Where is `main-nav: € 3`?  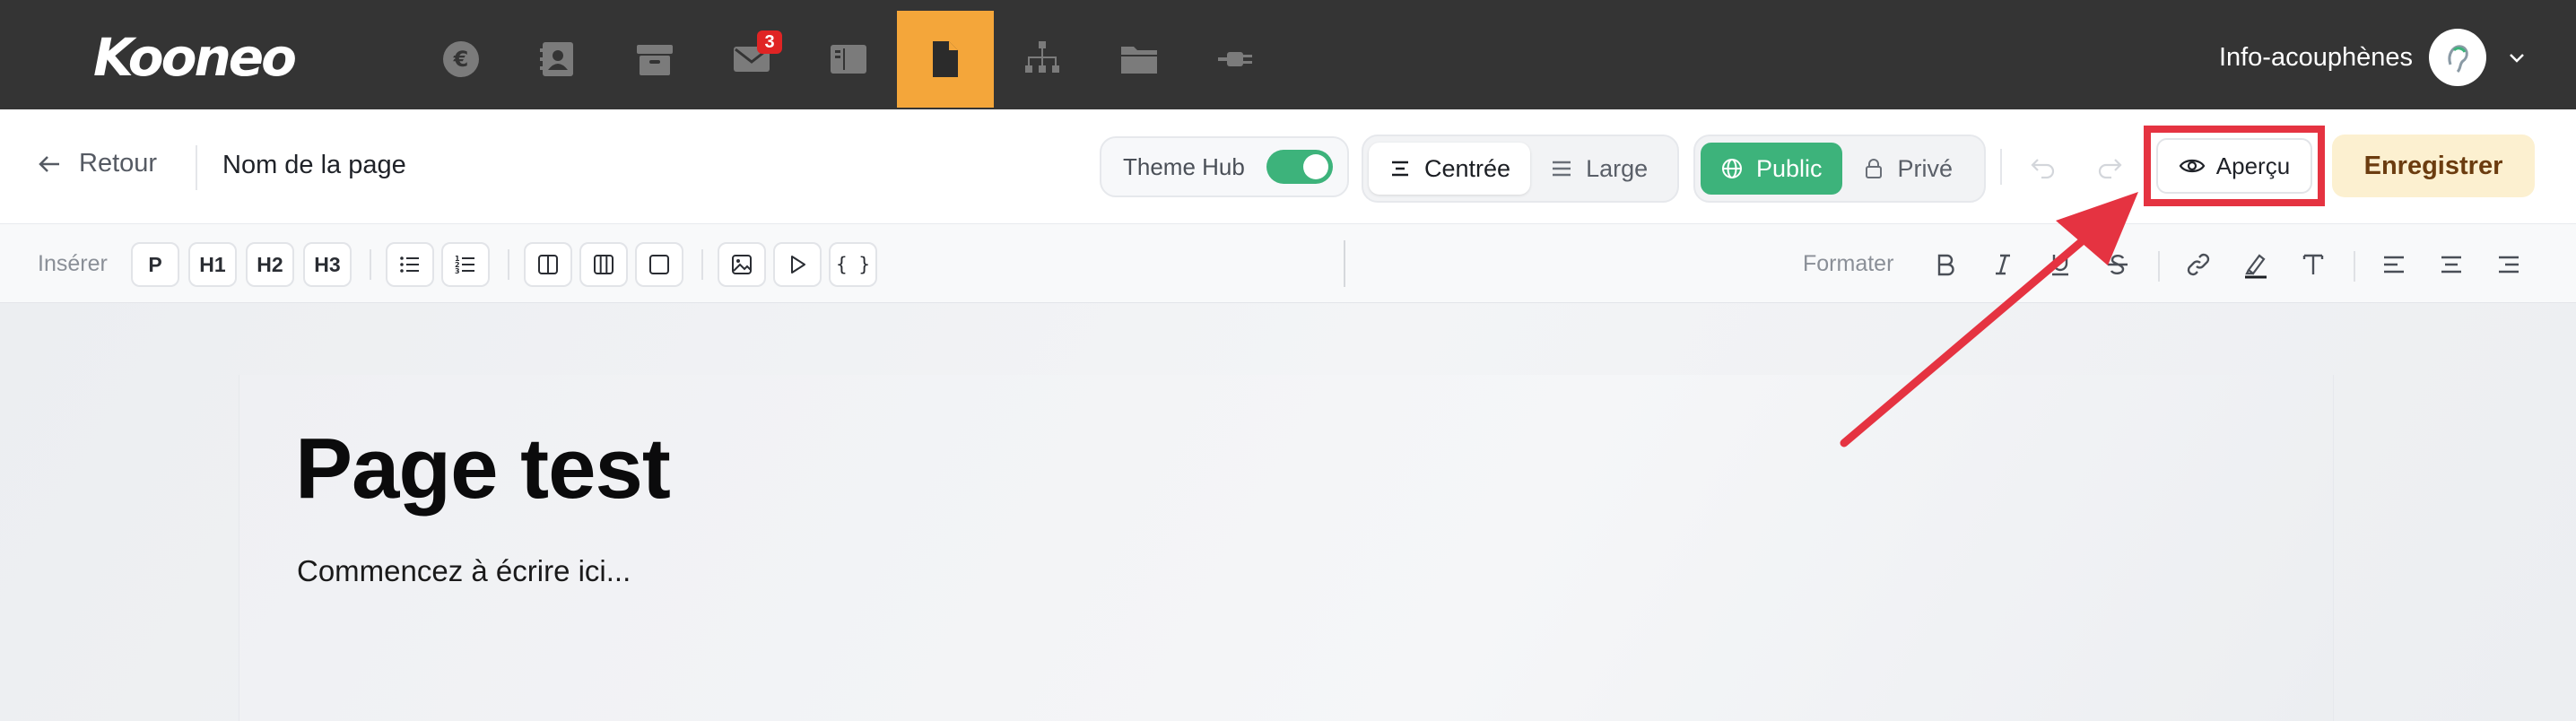 main-nav: € 3 is located at coordinates (848, 59).